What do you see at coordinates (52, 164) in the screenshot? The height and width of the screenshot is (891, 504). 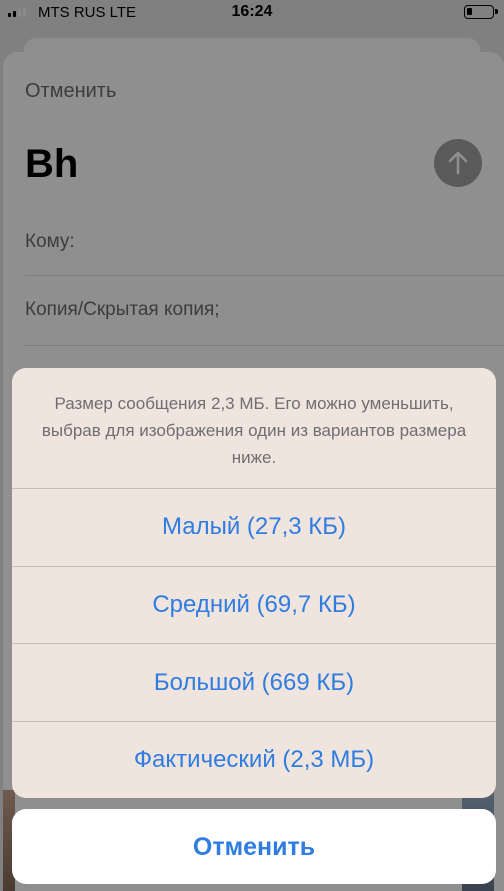 I see `subject-title: Bh` at bounding box center [52, 164].